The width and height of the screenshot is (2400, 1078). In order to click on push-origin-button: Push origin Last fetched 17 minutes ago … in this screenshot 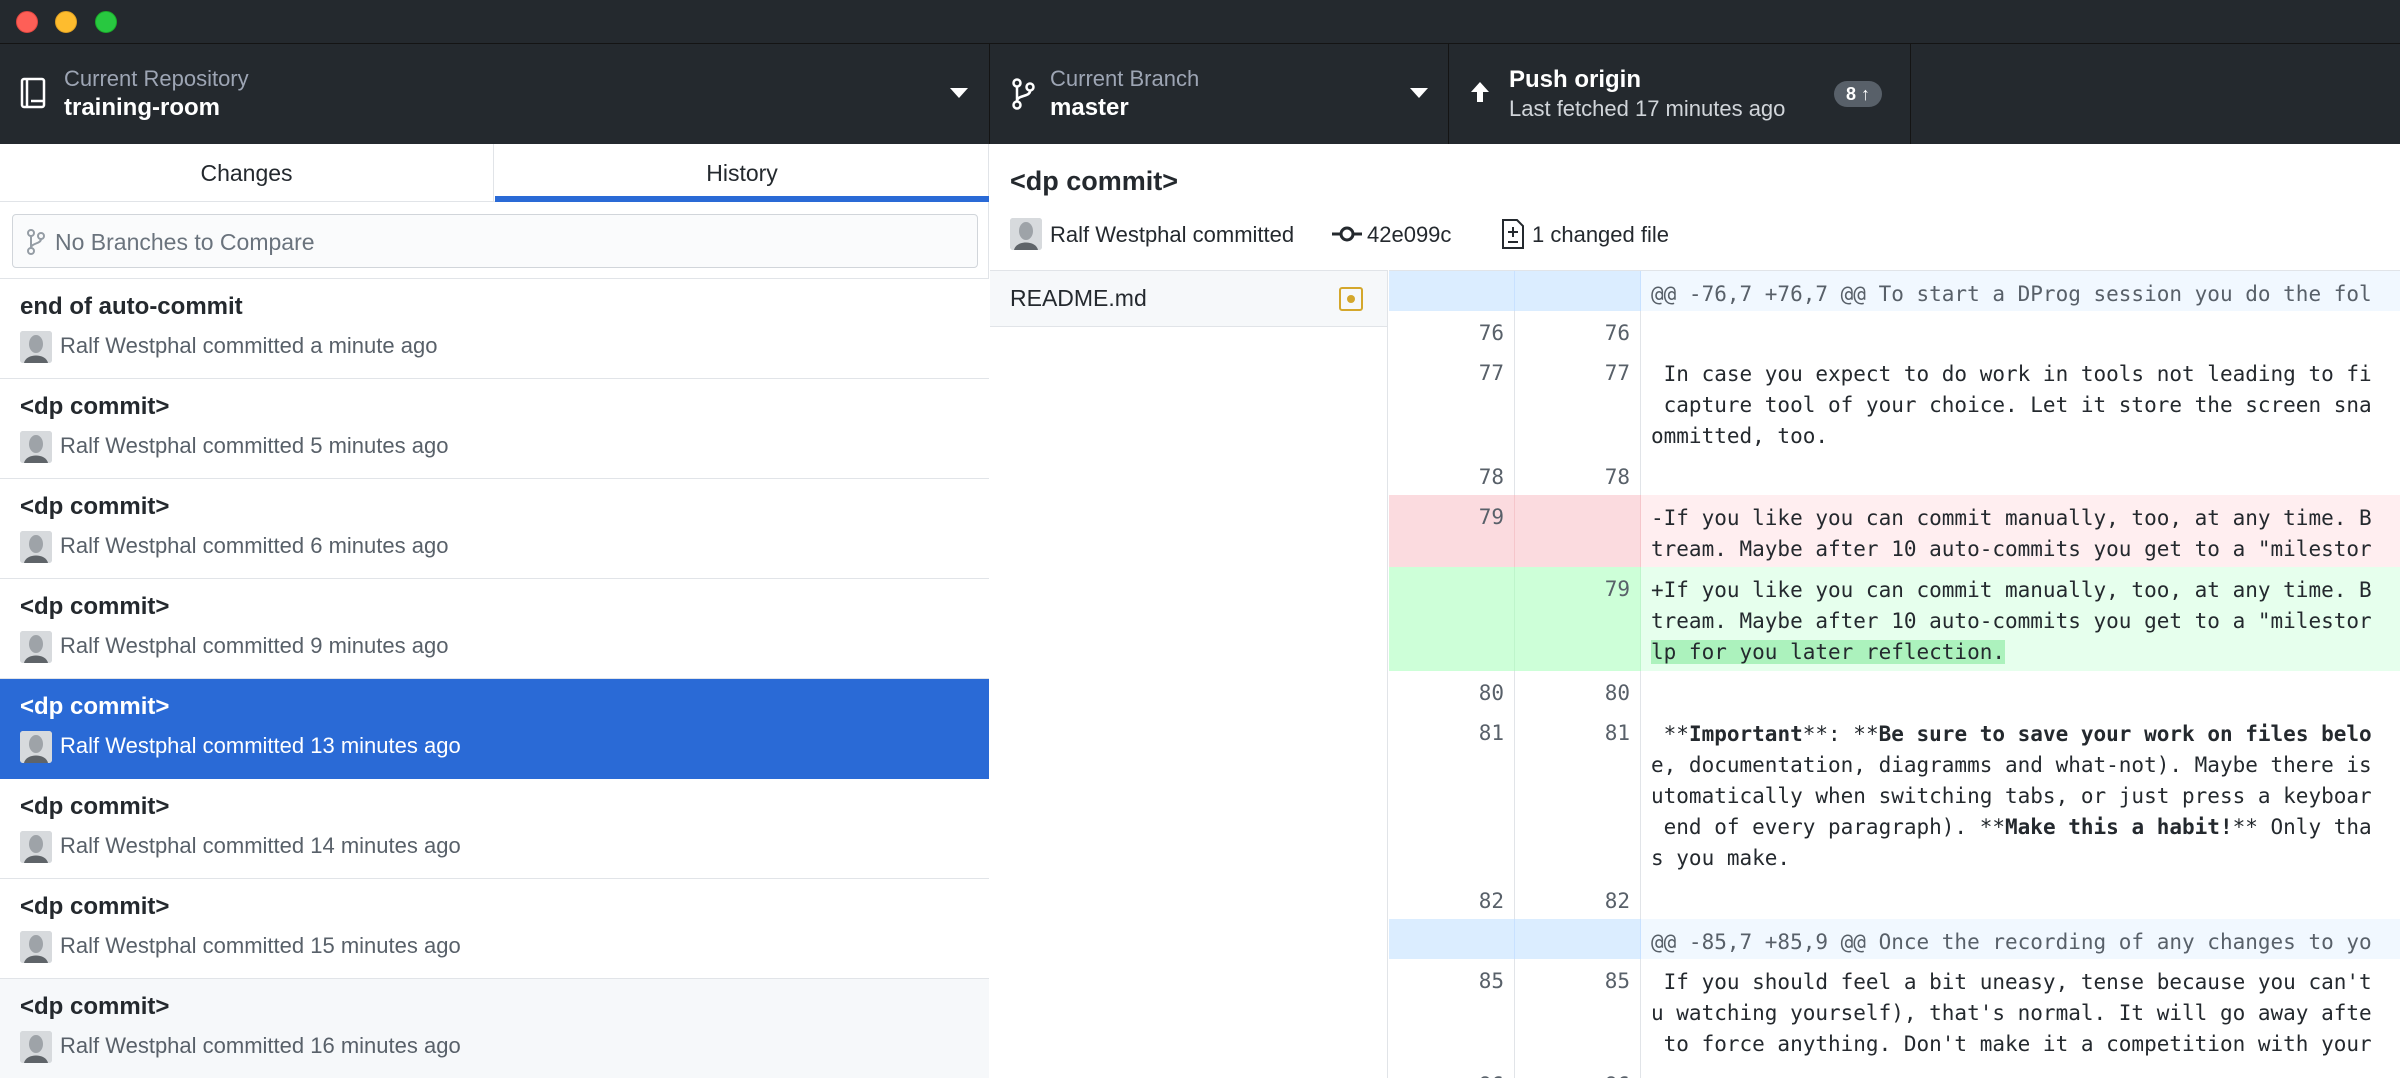, I will do `click(1680, 94)`.